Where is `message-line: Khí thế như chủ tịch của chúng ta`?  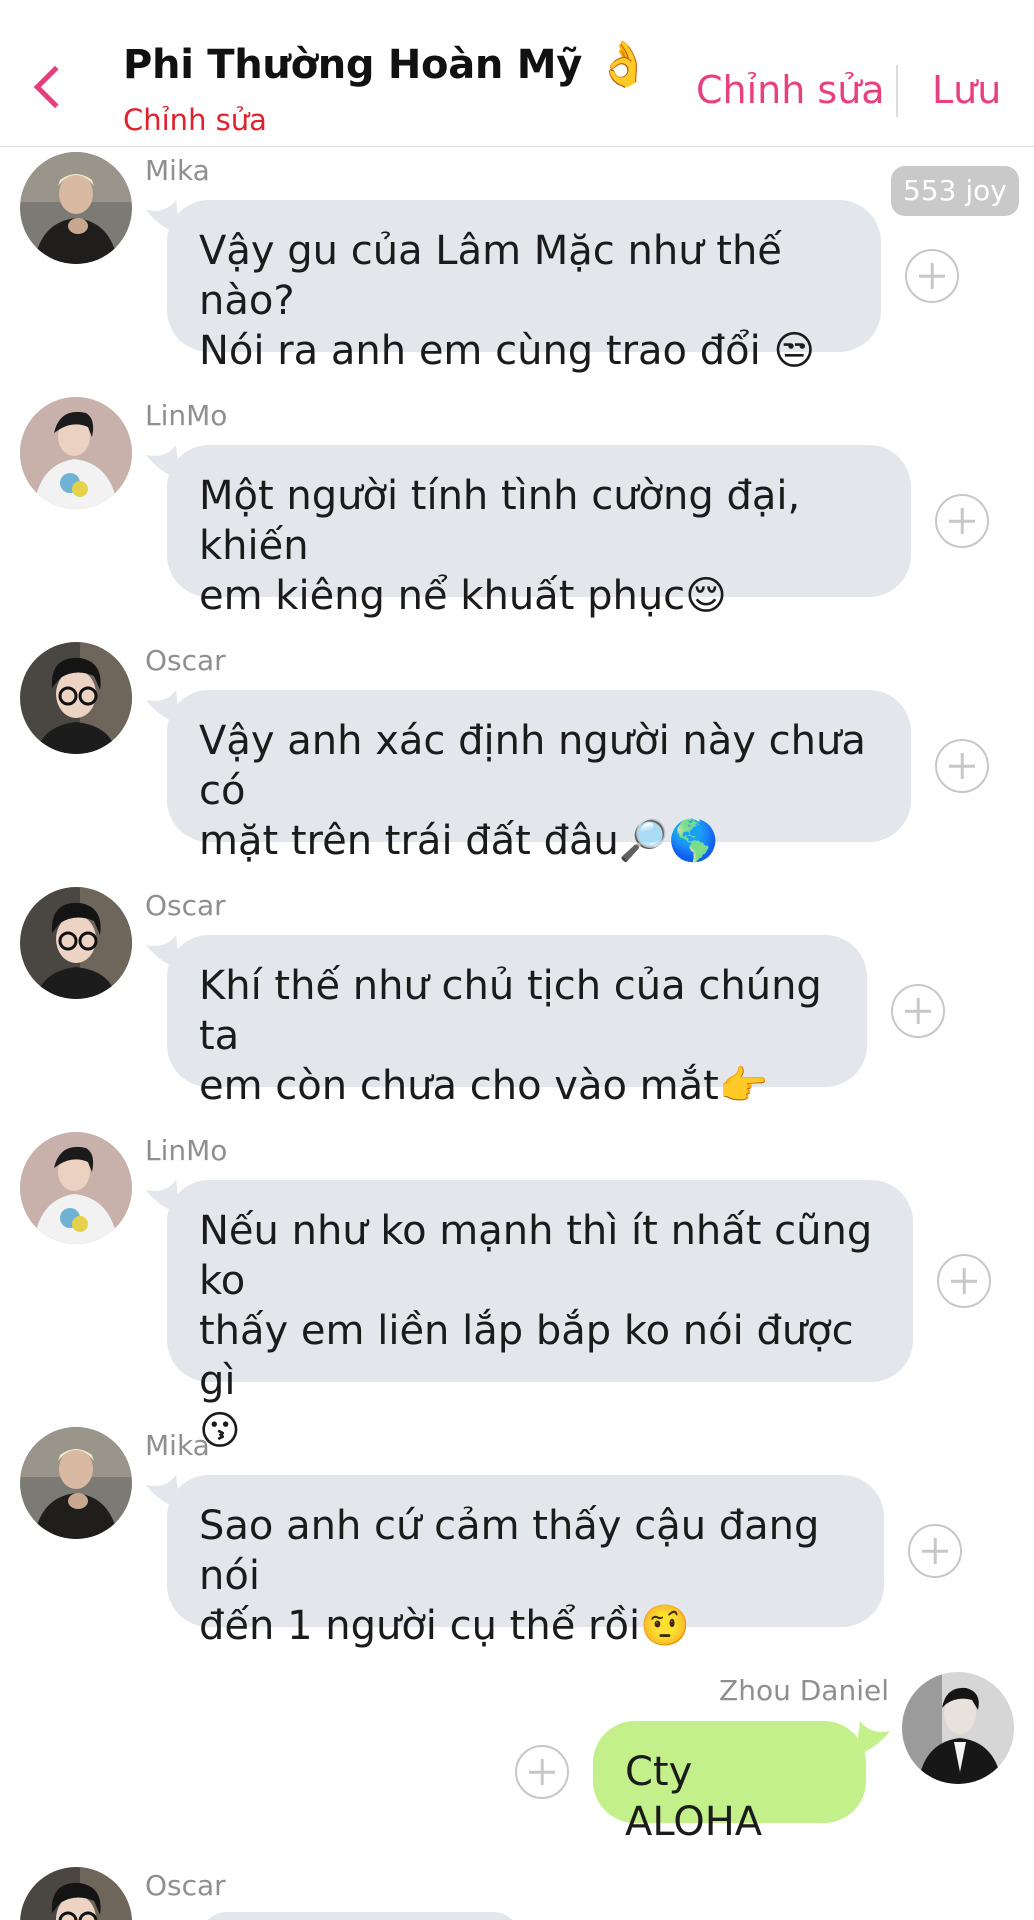
message-line: Khí thế như chủ tịch của chúng ta is located at coordinates (510, 1011).